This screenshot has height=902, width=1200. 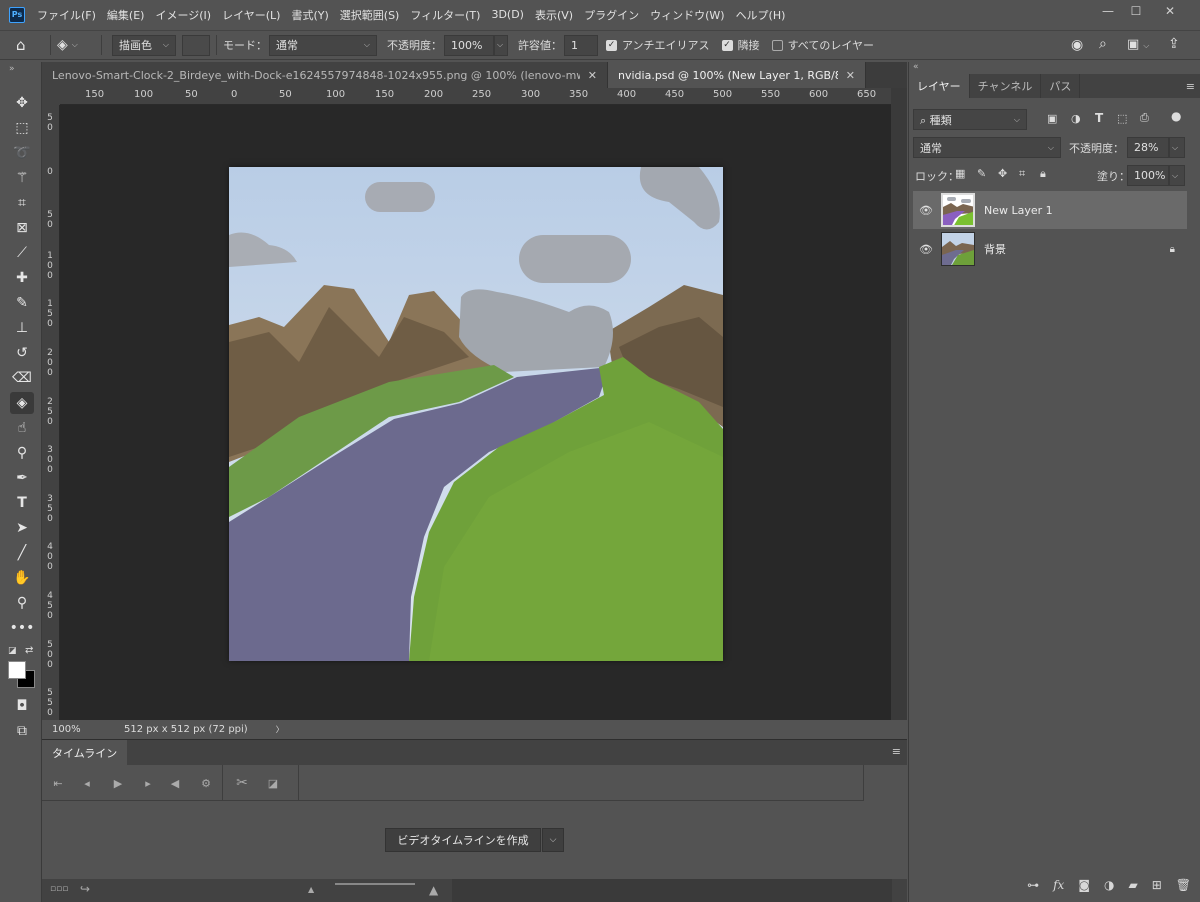 What do you see at coordinates (553, 840) in the screenshot?
I see `chevron-down-icon: ⌵` at bounding box center [553, 840].